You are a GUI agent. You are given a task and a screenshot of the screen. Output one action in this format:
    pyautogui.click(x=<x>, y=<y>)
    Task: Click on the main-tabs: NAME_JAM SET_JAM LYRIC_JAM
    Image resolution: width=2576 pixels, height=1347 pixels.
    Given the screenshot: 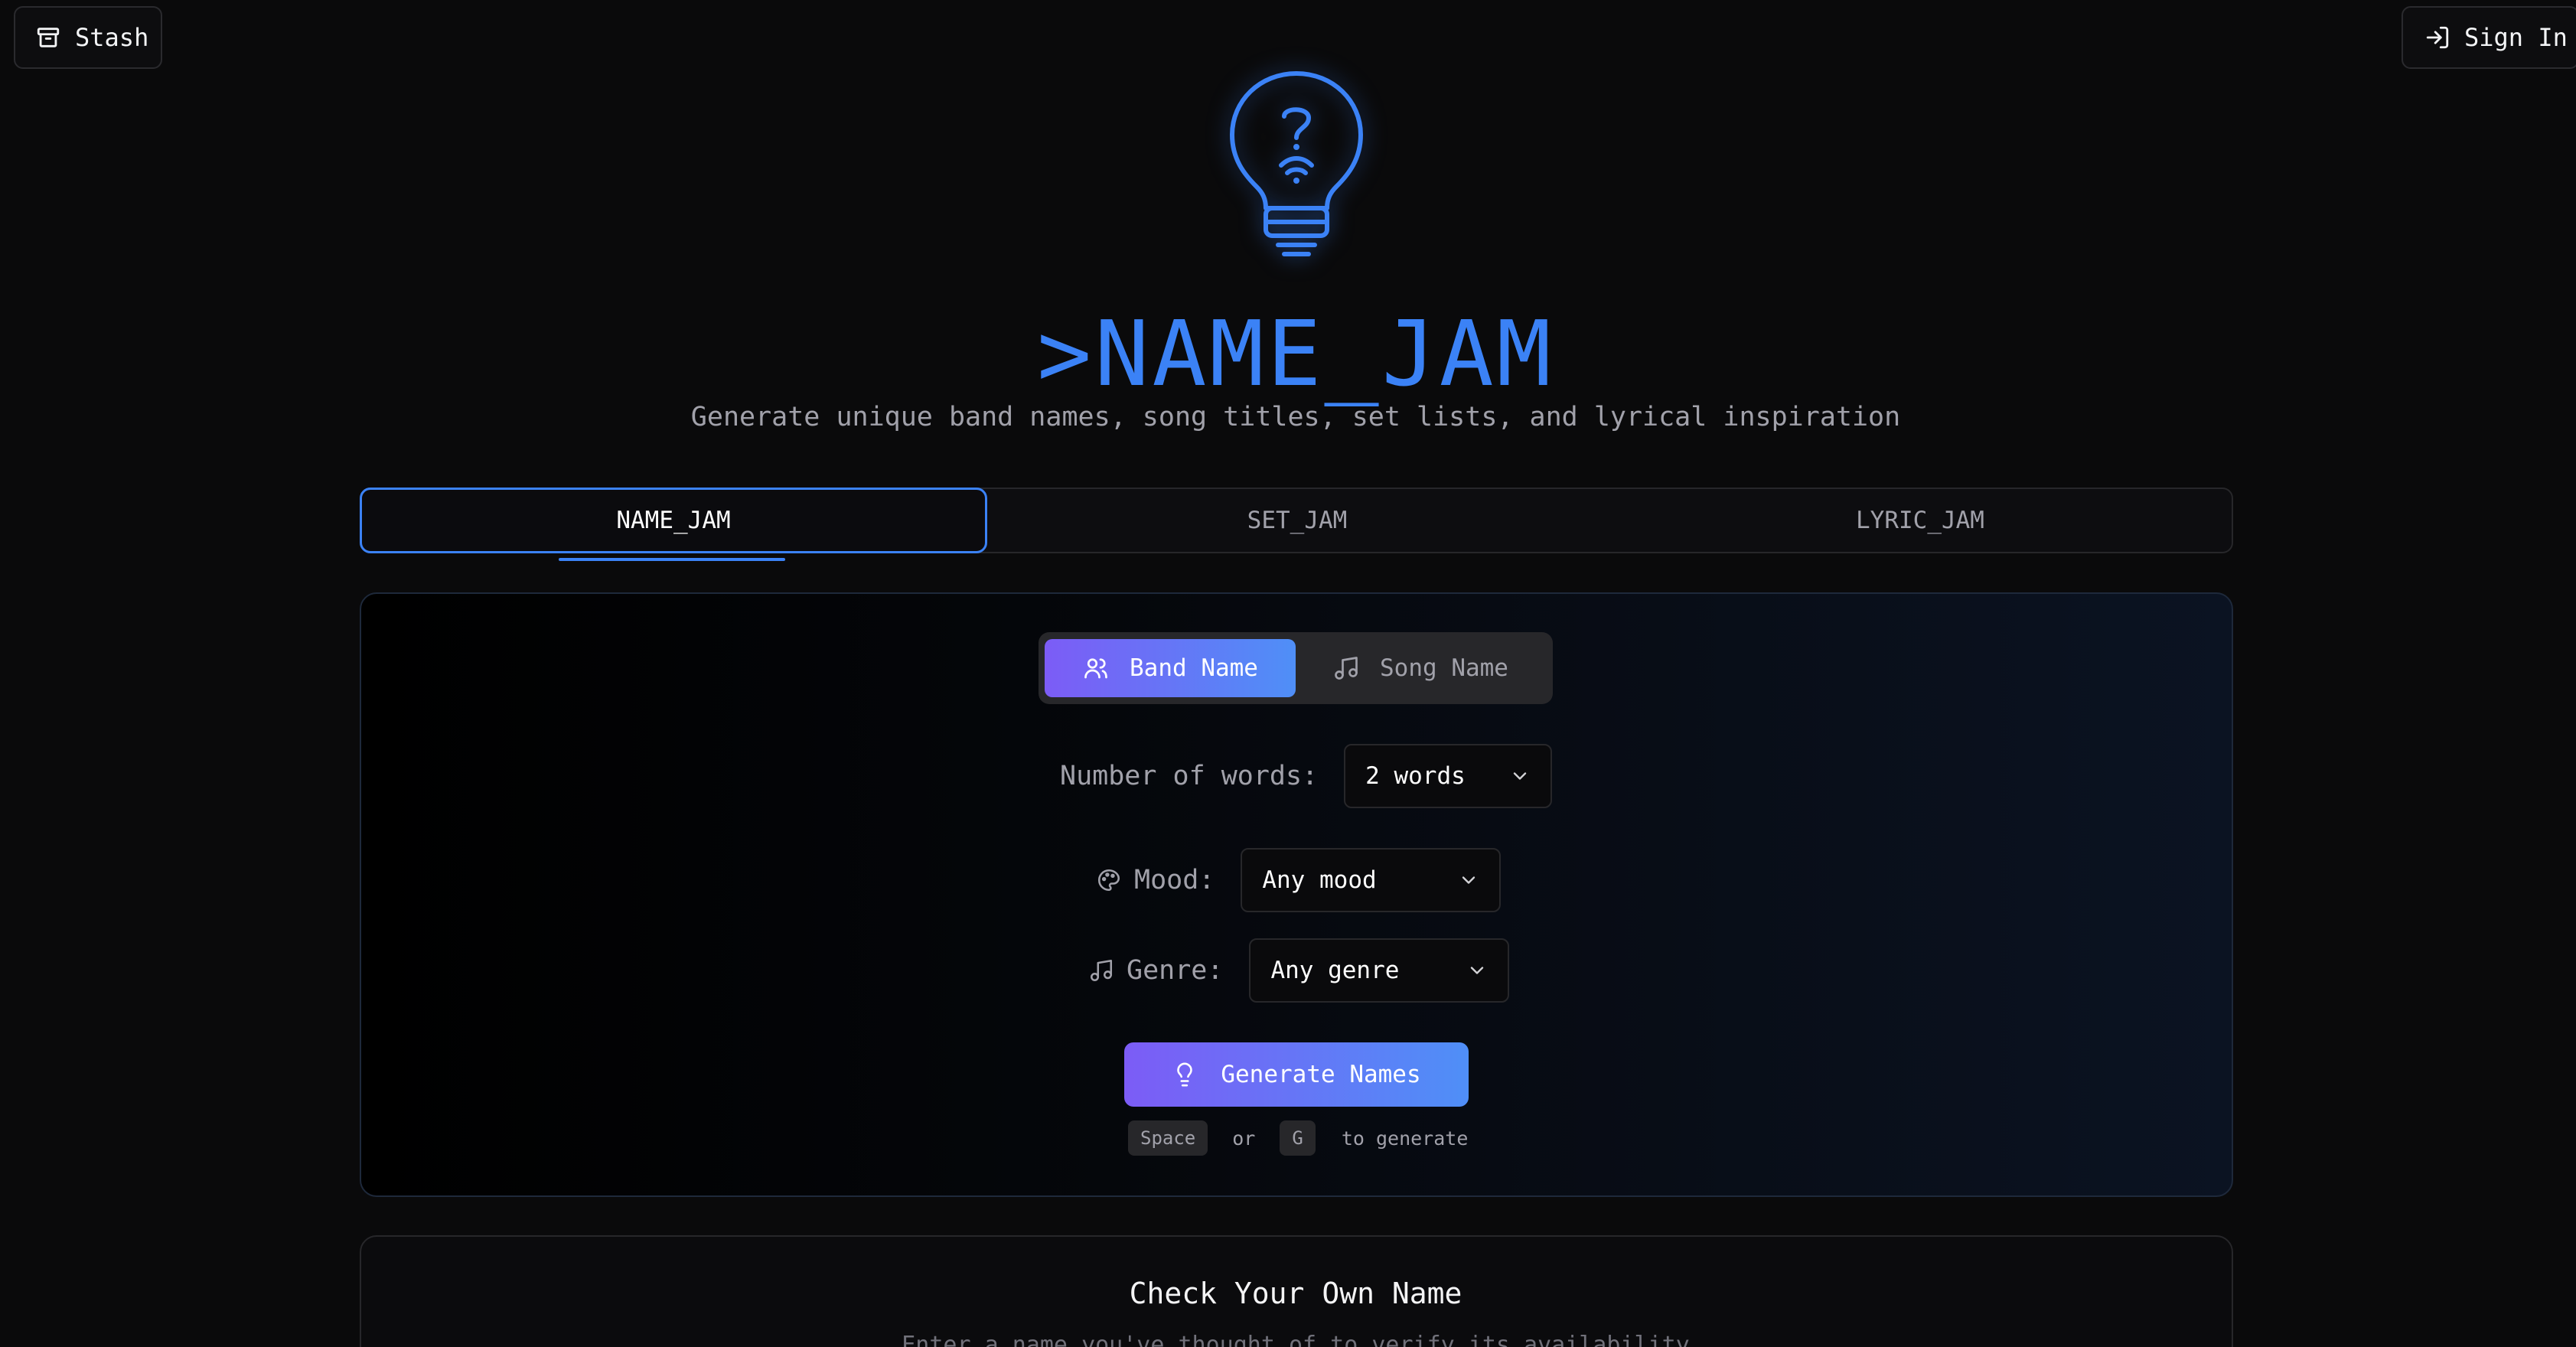 What is the action you would take?
    pyautogui.click(x=1297, y=520)
    